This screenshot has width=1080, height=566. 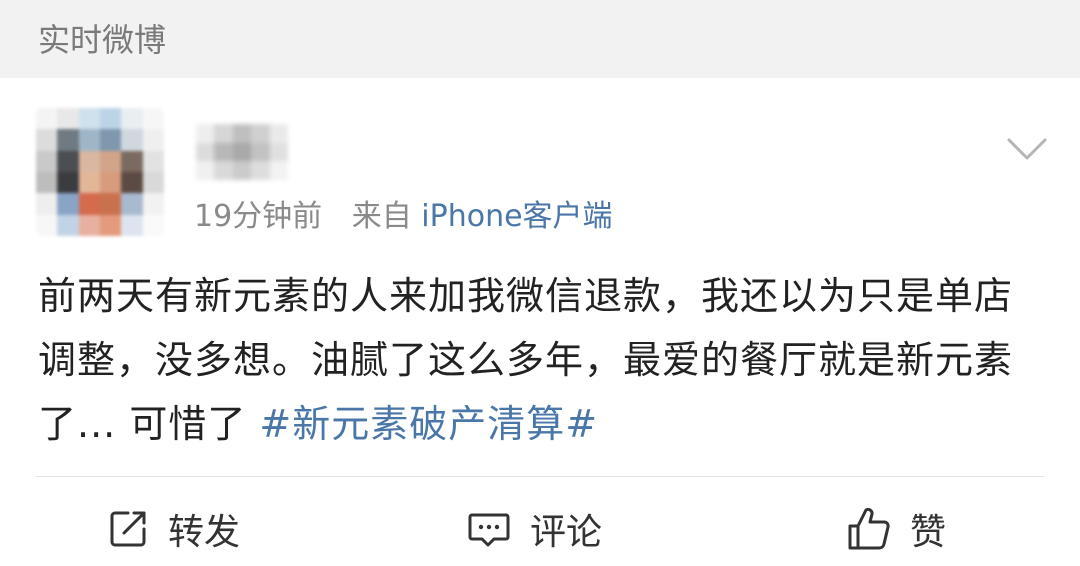 What do you see at coordinates (128, 529) in the screenshot?
I see `share-icon` at bounding box center [128, 529].